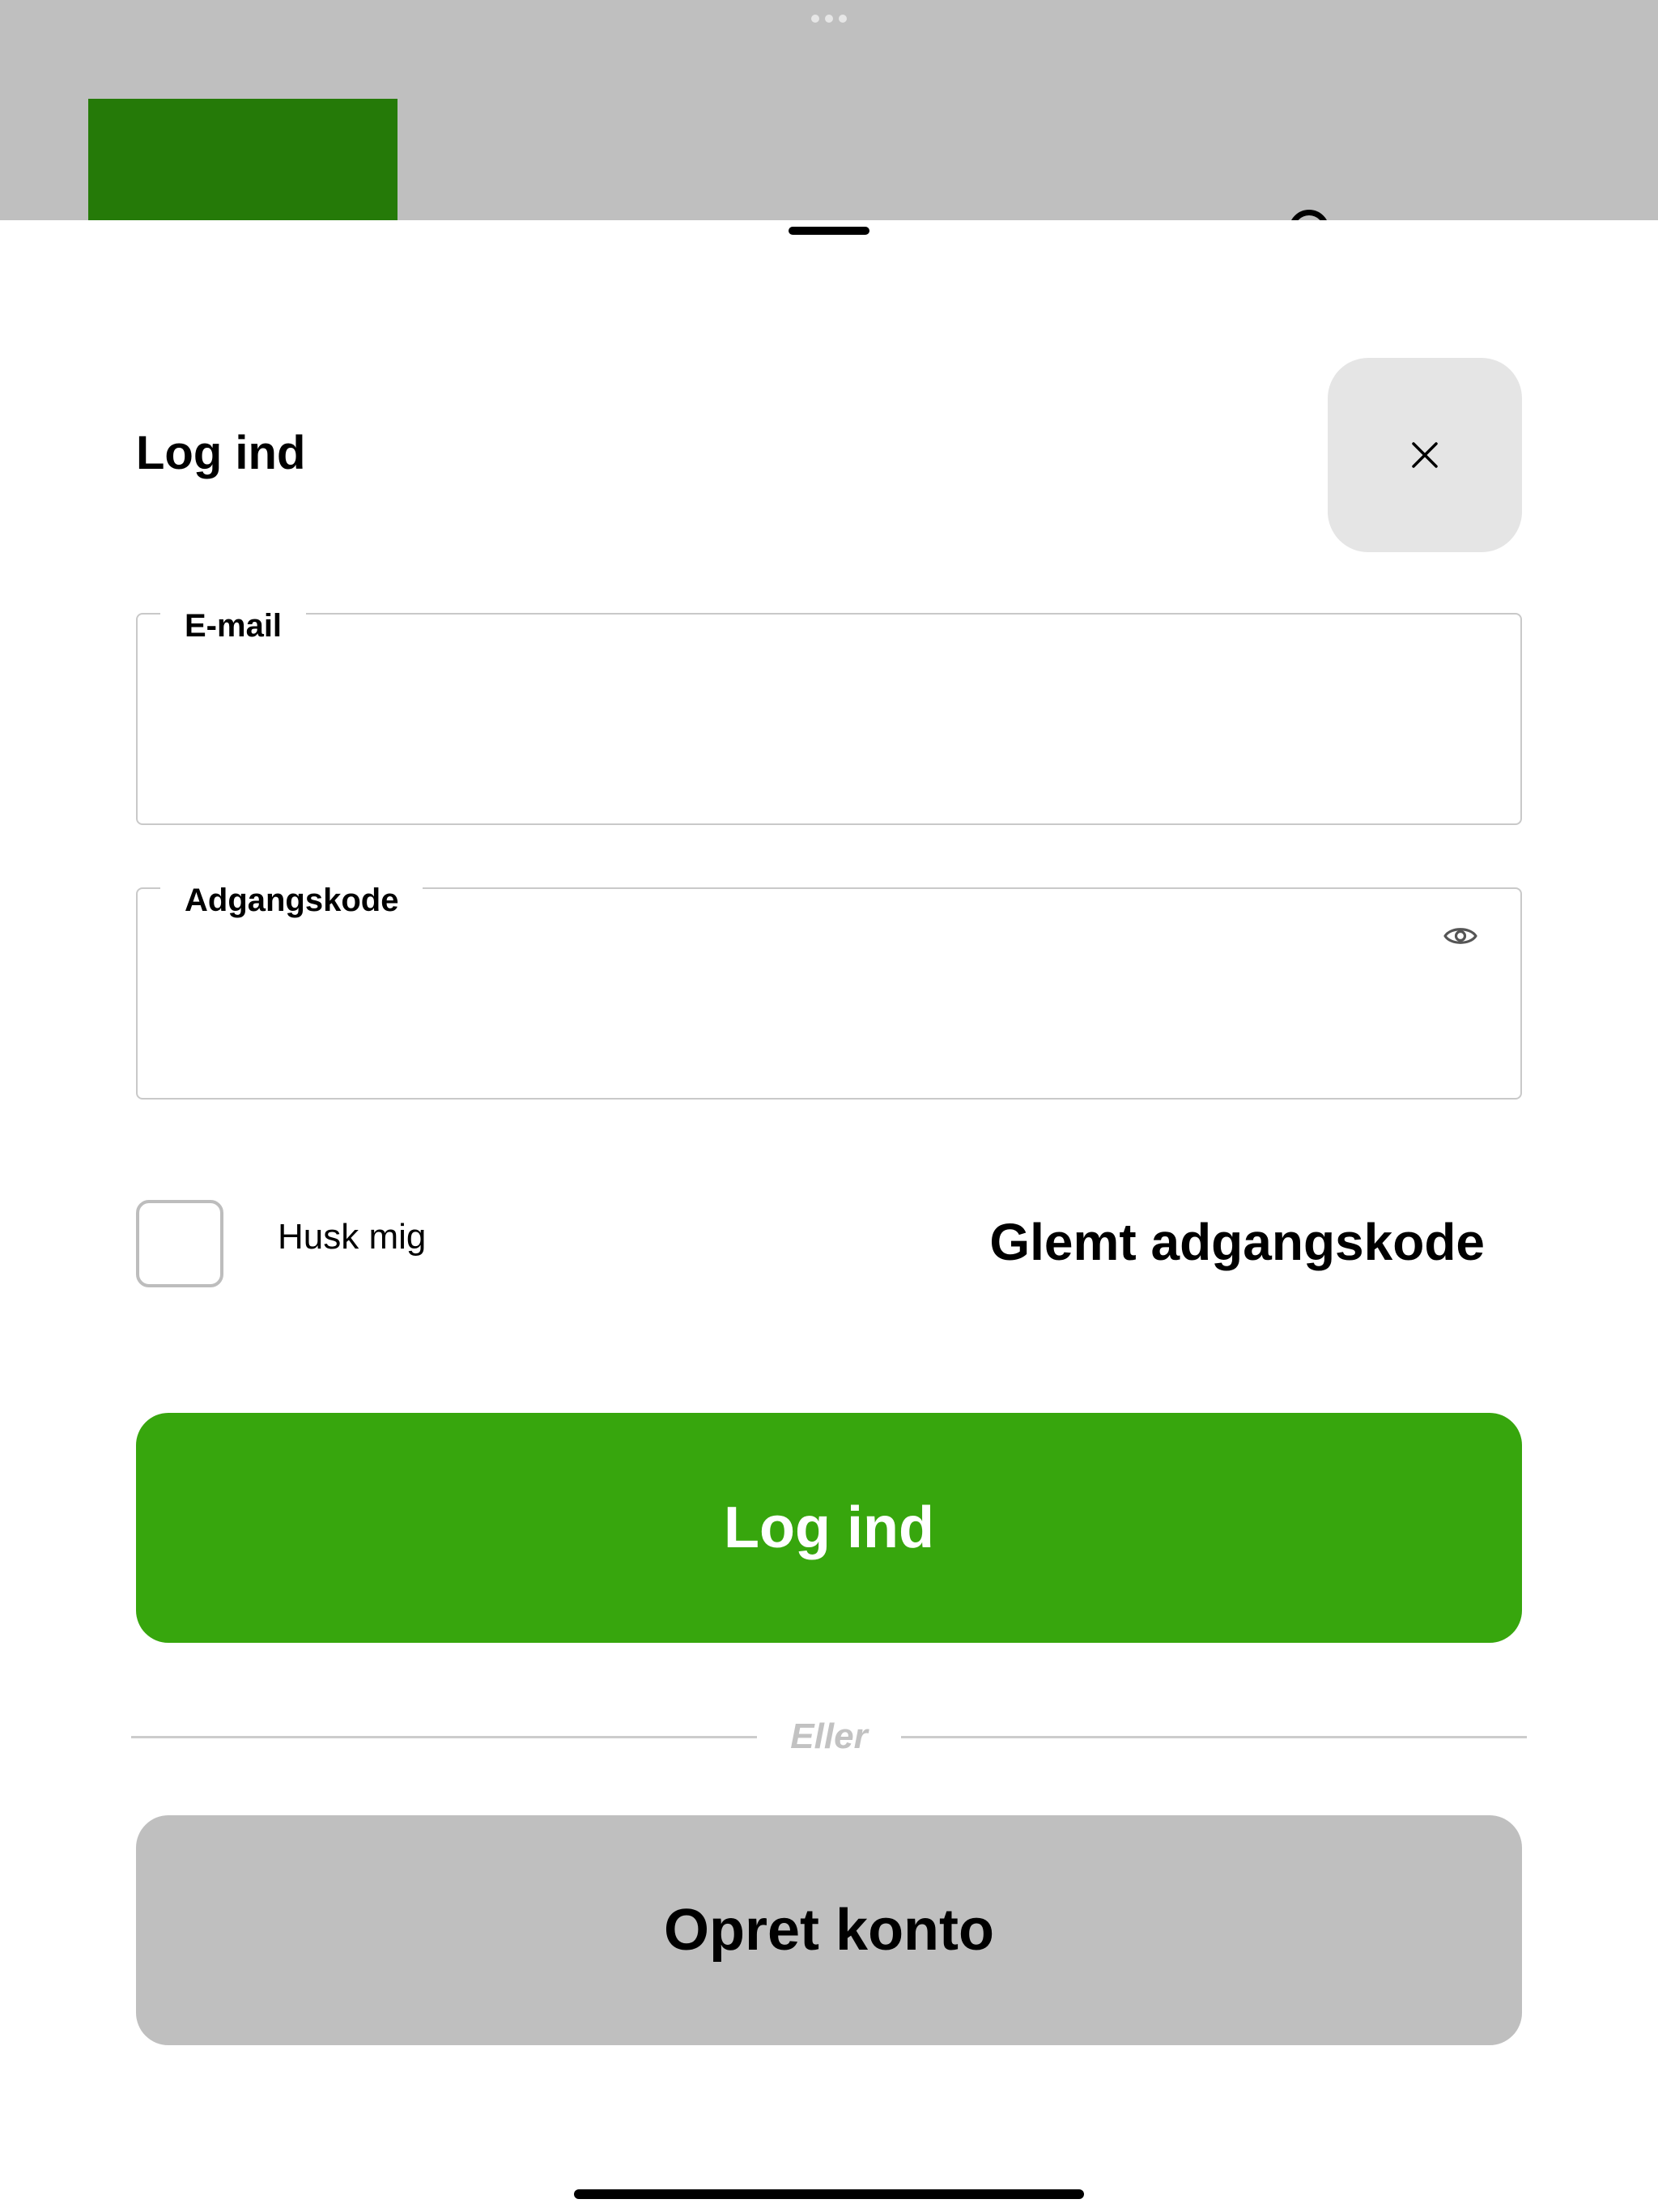  I want to click on page-title: Log ind, so click(221, 453).